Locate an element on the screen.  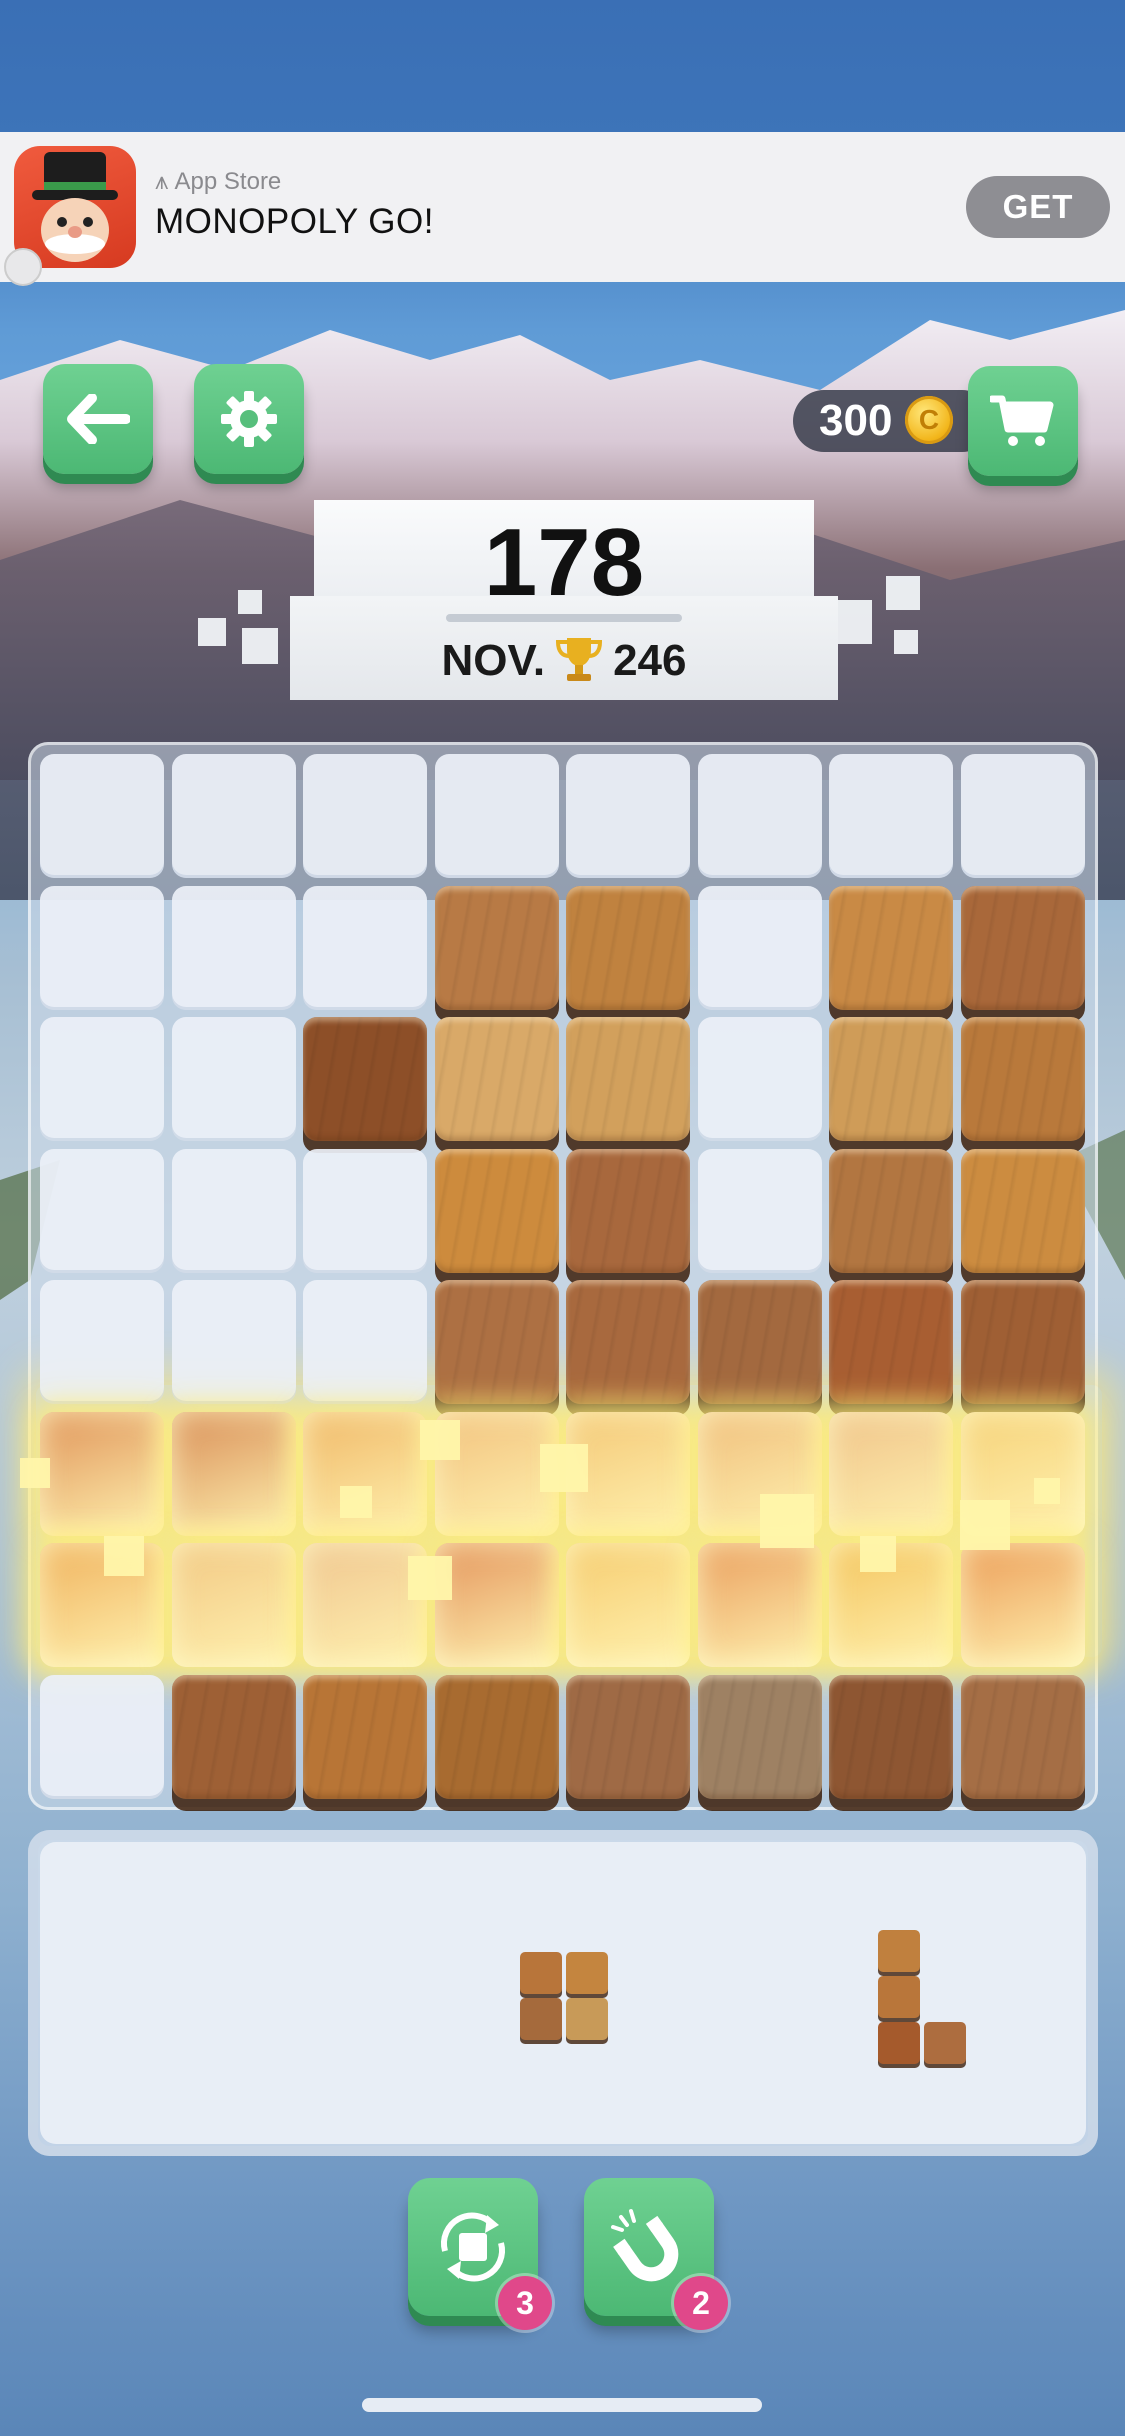
magnet-powerup-button: 2 is located at coordinates (656, 2254).